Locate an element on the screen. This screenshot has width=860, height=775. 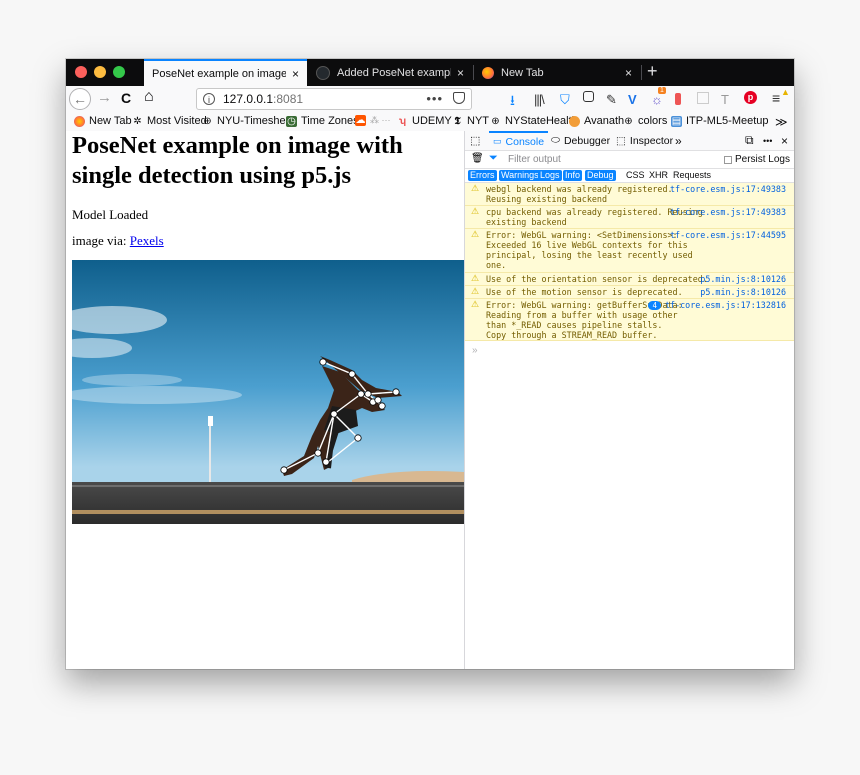
new-tab-button: + is located at coordinates (652, 71).